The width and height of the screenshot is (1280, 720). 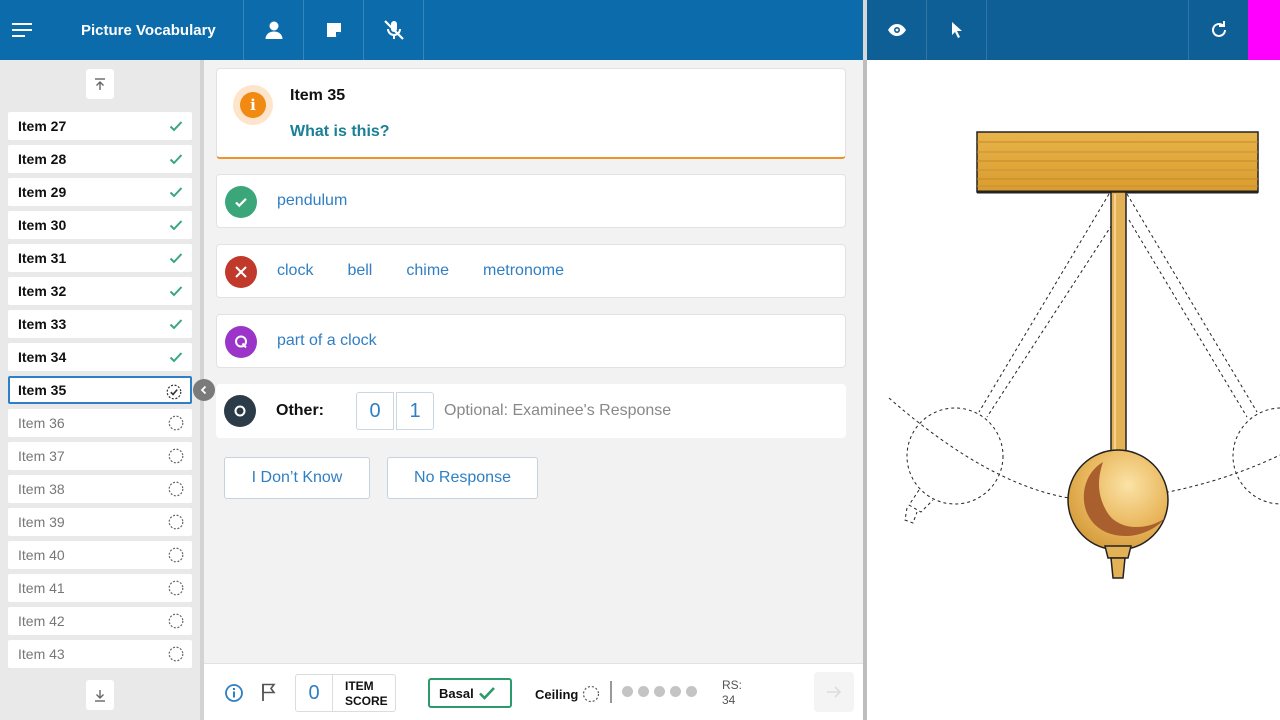 What do you see at coordinates (375, 411) in the screenshot?
I see `score-0-button: 0` at bounding box center [375, 411].